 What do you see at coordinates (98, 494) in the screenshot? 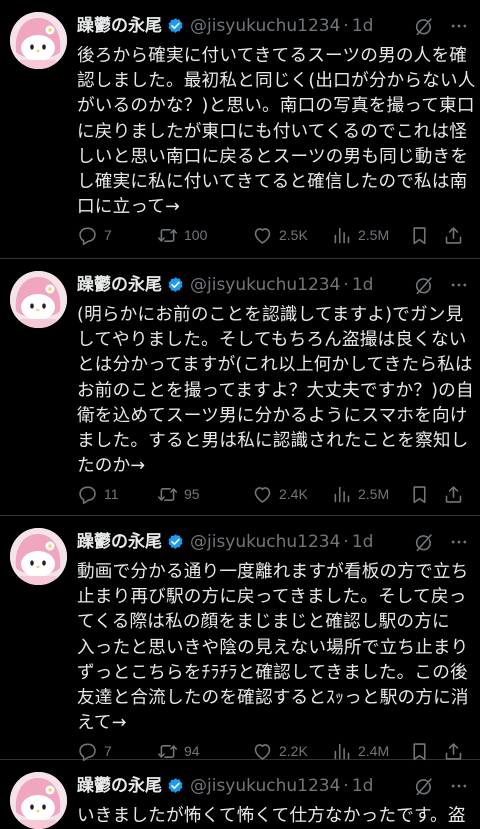
I see `reply-button: 11` at bounding box center [98, 494].